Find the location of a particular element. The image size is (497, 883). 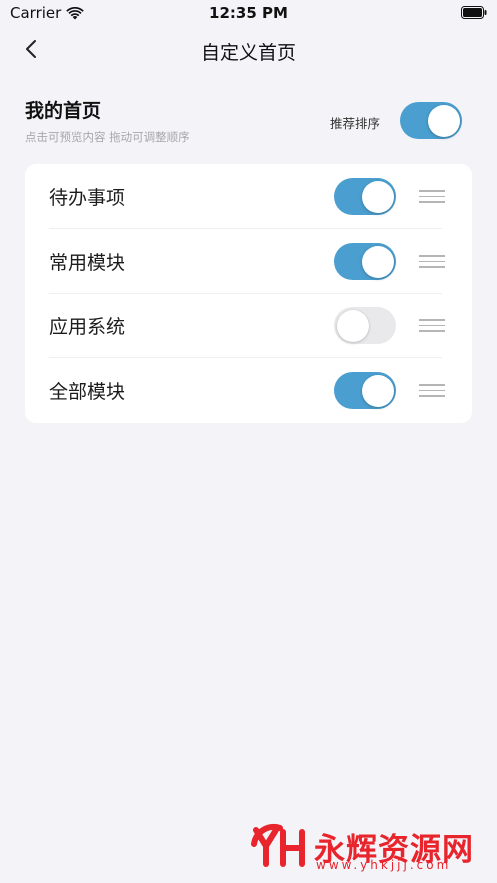

module-label: 应用系统 is located at coordinates (87, 327).